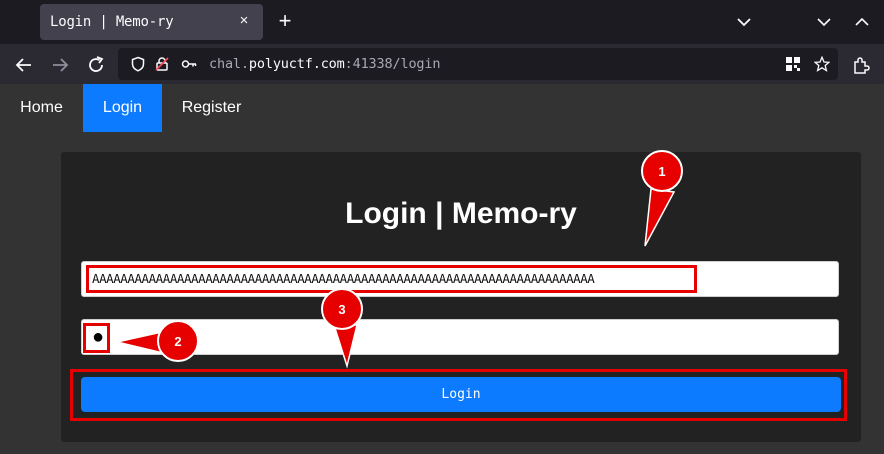 This screenshot has height=454, width=884. Describe the element at coordinates (661, 171) in the screenshot. I see `callout-label-1: 1` at that location.